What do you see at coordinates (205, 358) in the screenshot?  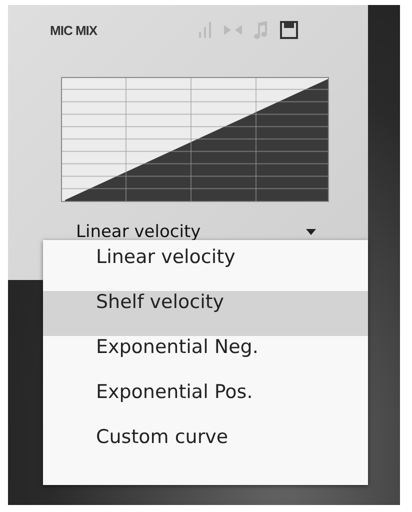 I see `menu-item: Exponential Neg.` at bounding box center [205, 358].